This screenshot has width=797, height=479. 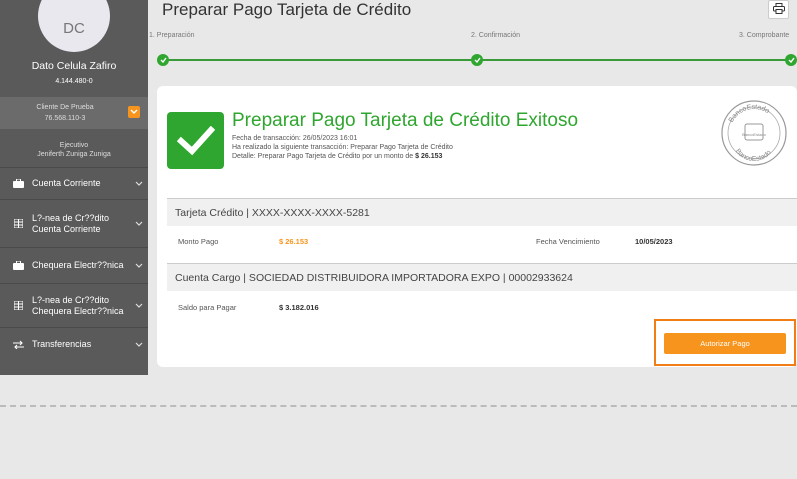 I want to click on sidebar-item-label: L?-nea de Cr??dito Cuenta Corriente, so click(x=71, y=223).